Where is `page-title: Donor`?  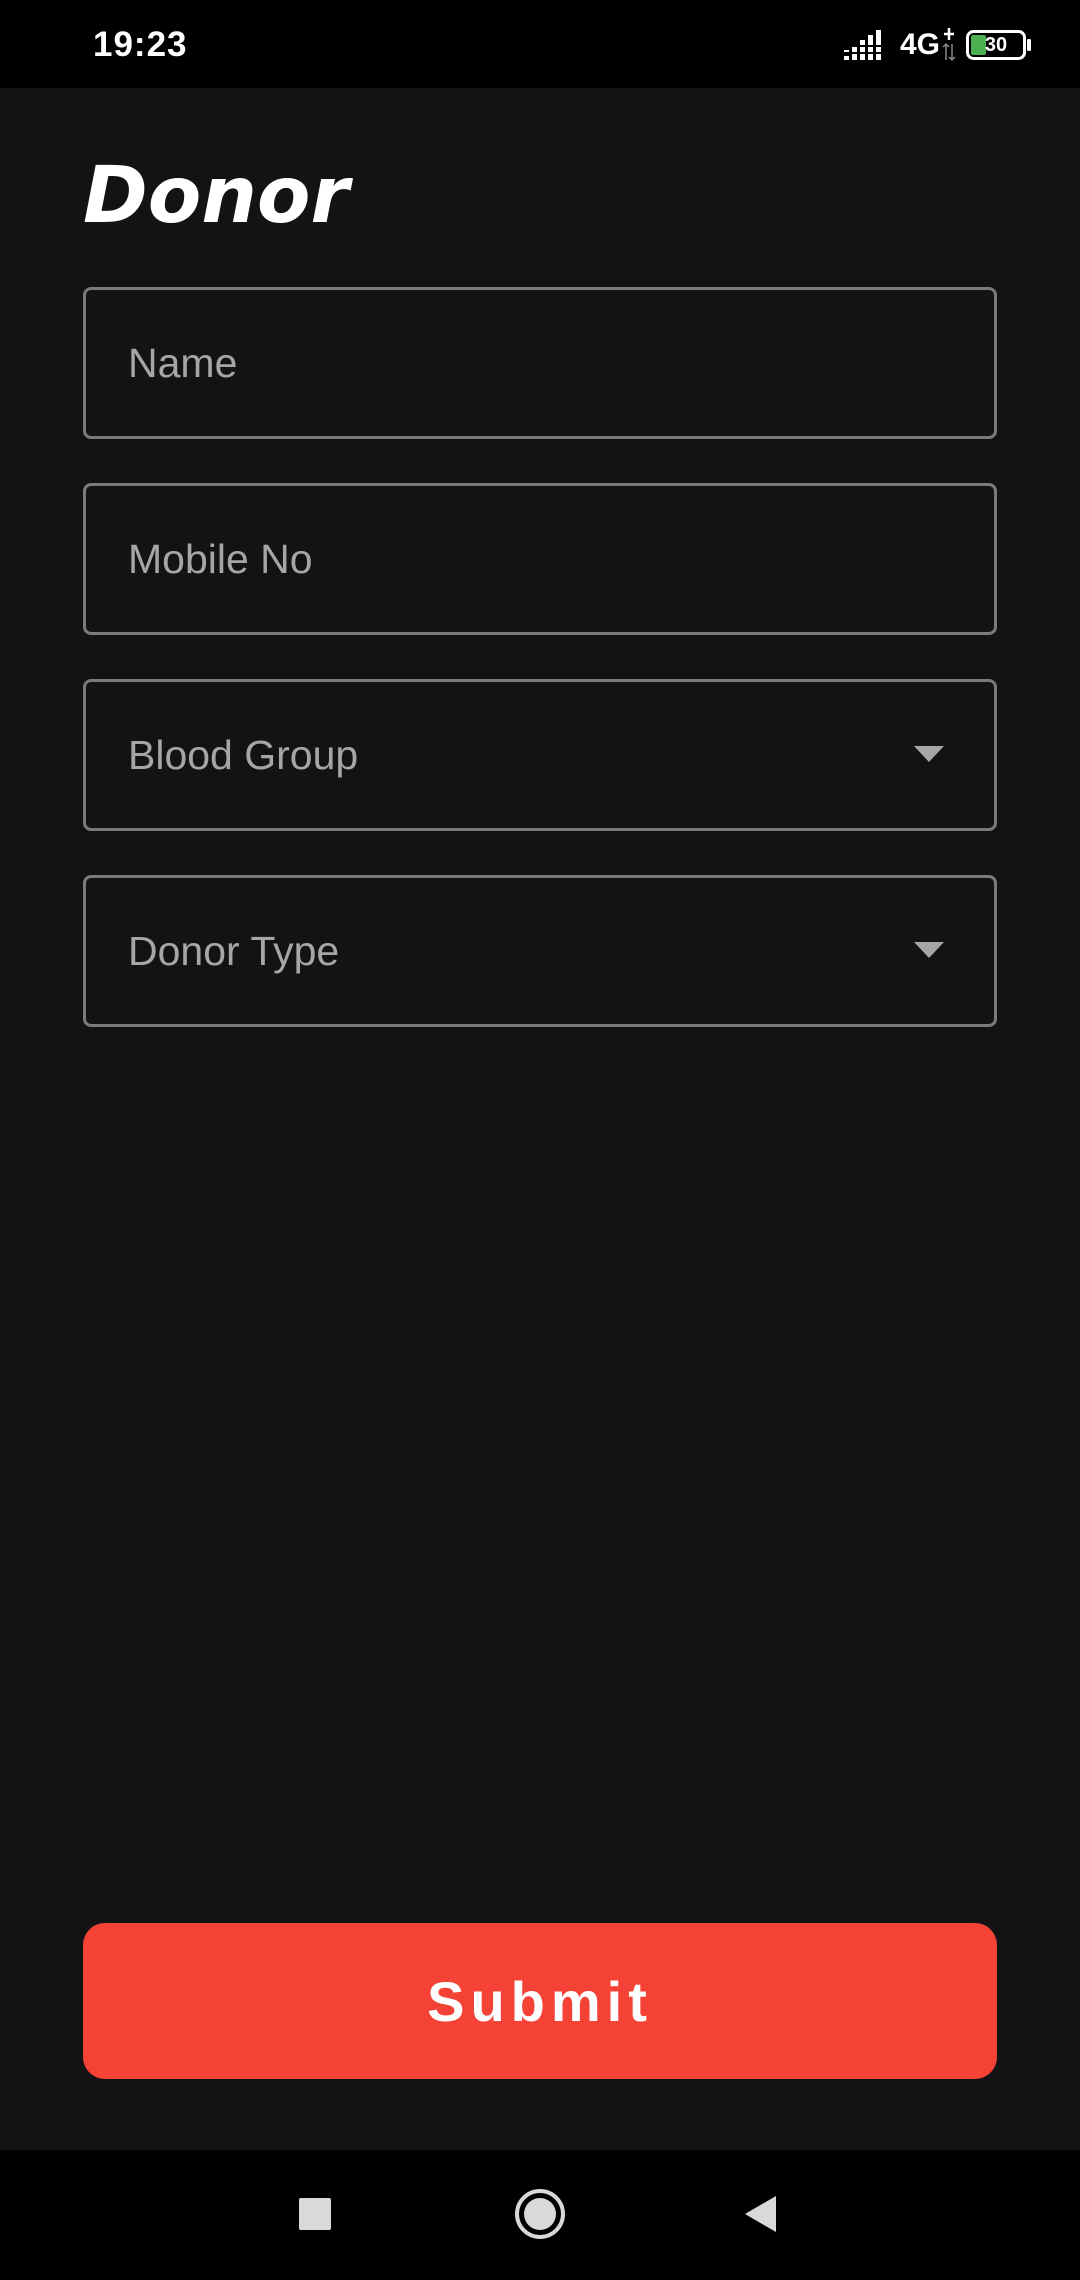
page-title: Donor is located at coordinates (216, 196).